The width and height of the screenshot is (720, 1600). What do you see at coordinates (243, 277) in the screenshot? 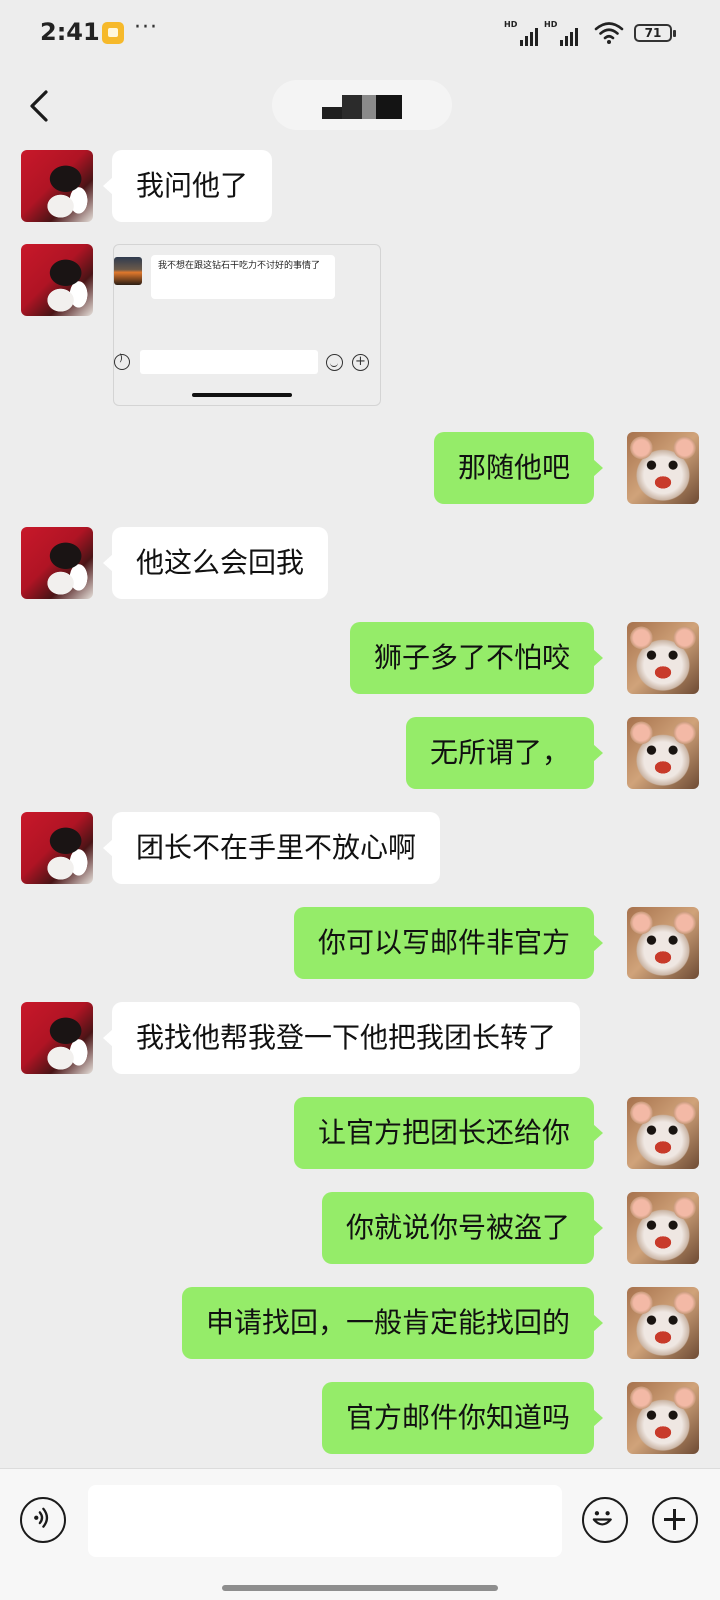
I see `screenshot-message-text: 我不想在跟这钻石干吃力不讨好的事情了` at bounding box center [243, 277].